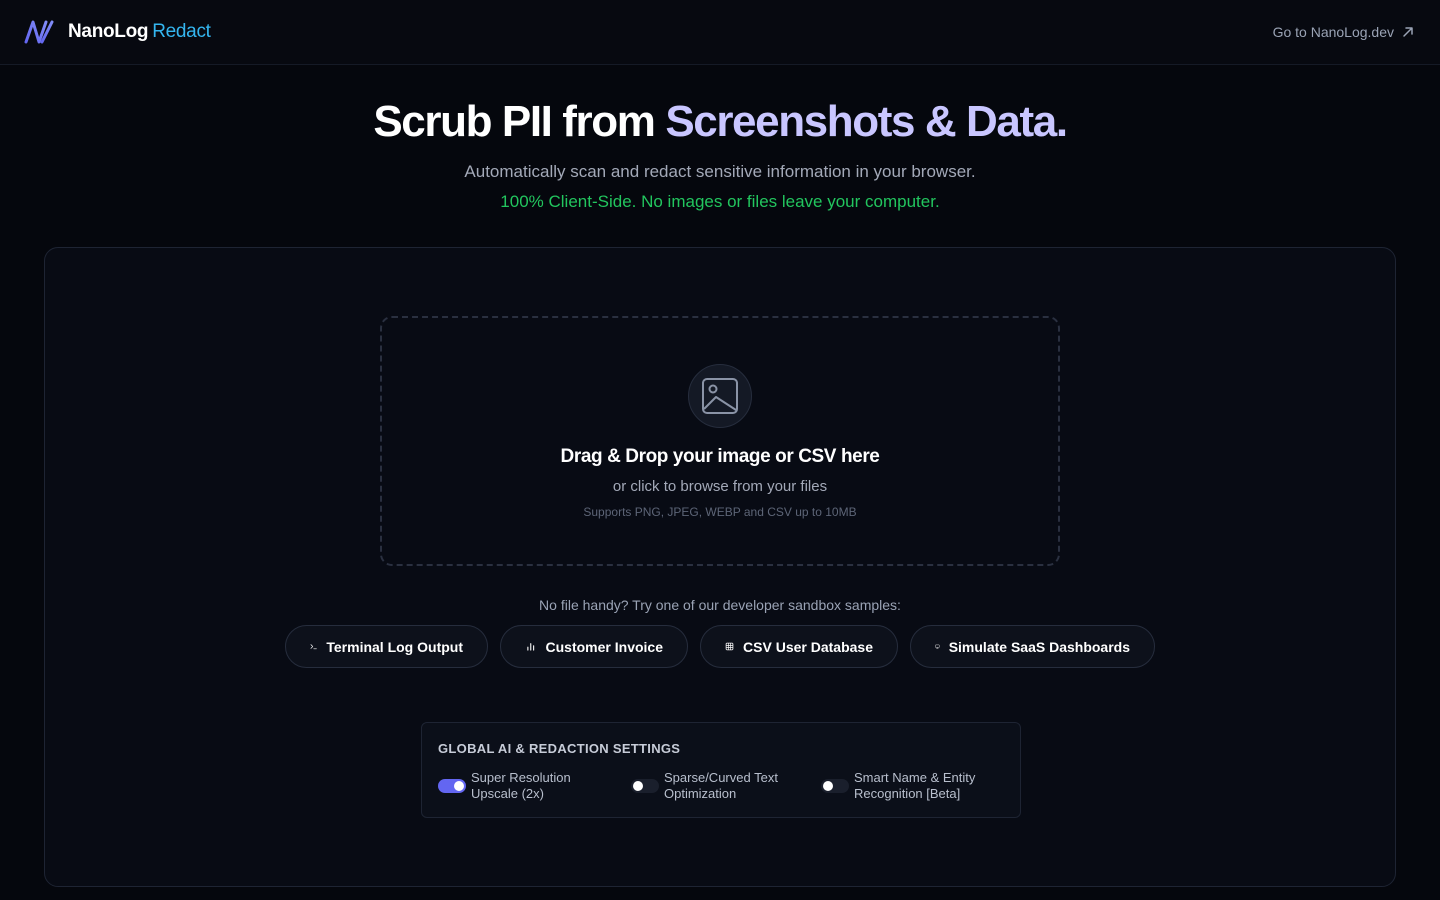  I want to click on image-icon, so click(720, 396).